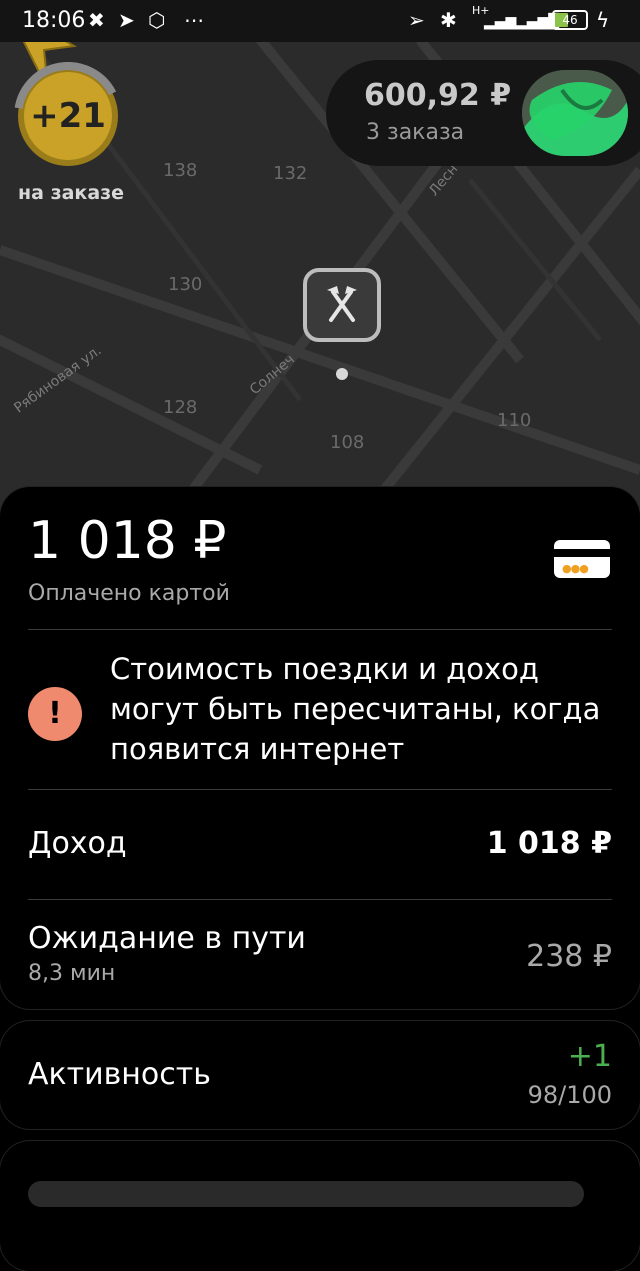 This screenshot has height=1271, width=640. What do you see at coordinates (549, 843) in the screenshot?
I see `income-value: 1 018 ₽` at bounding box center [549, 843].